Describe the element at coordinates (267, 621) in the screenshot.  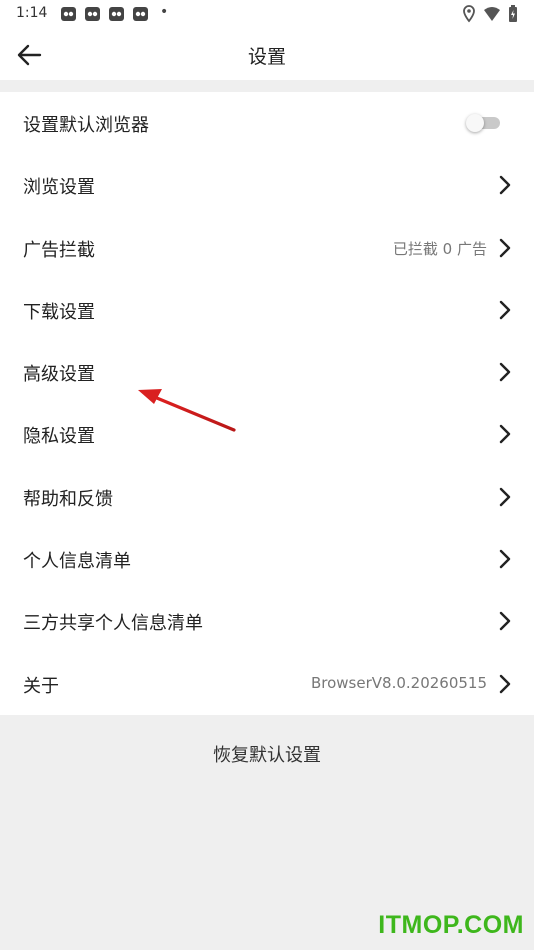
I see `settings-item-third-party-info: 三方共享个人信息清单` at that location.